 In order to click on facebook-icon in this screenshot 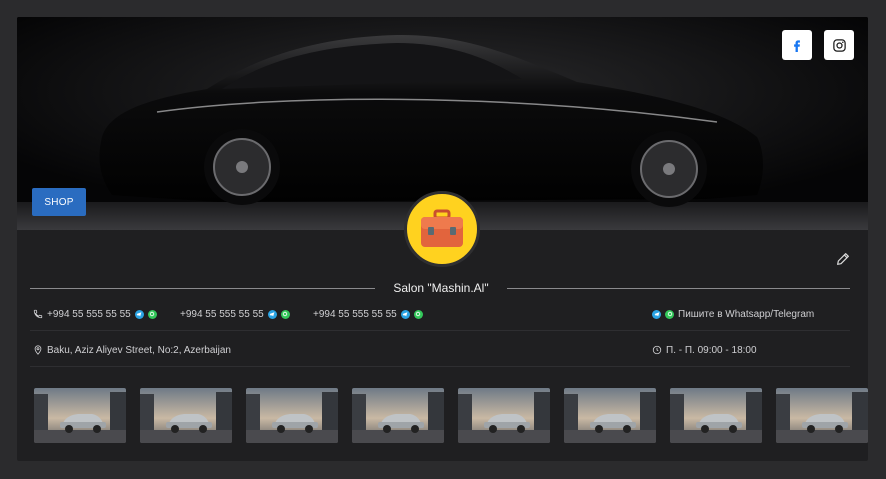, I will do `click(797, 46)`.